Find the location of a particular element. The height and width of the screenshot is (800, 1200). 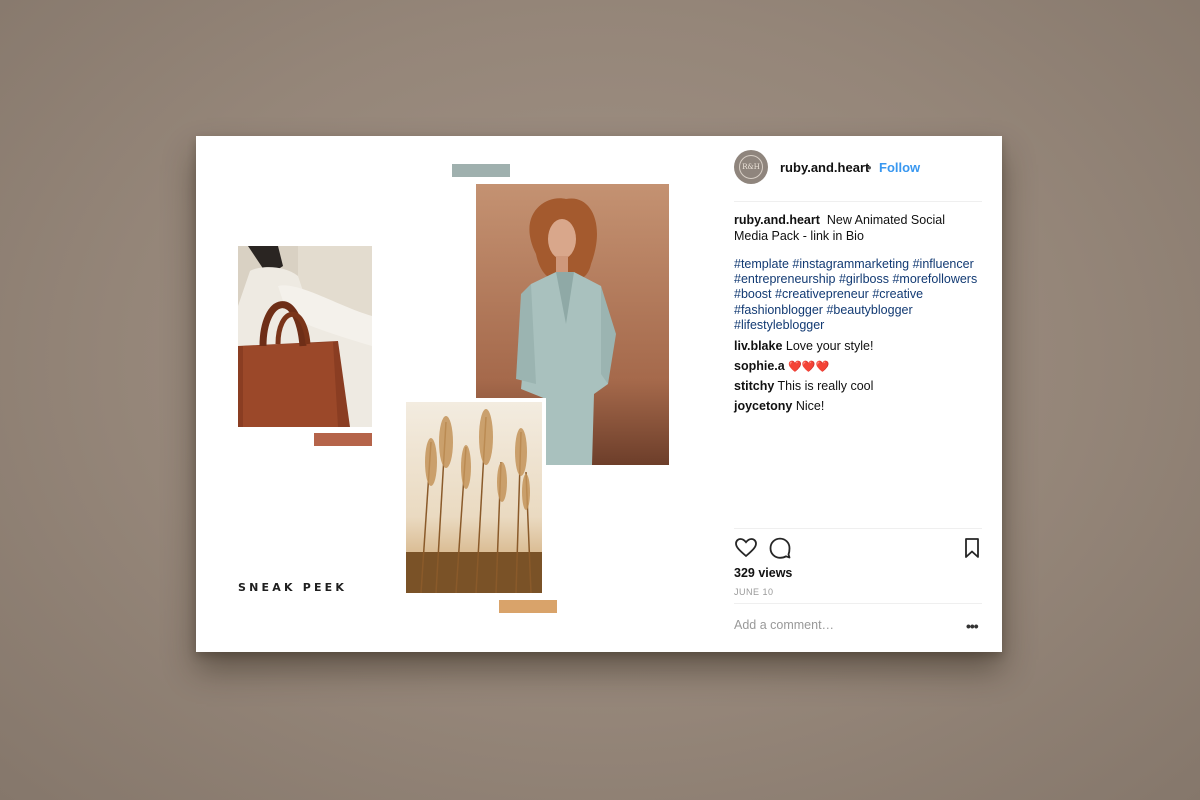

woman-with-bag-photo is located at coordinates (305, 336).